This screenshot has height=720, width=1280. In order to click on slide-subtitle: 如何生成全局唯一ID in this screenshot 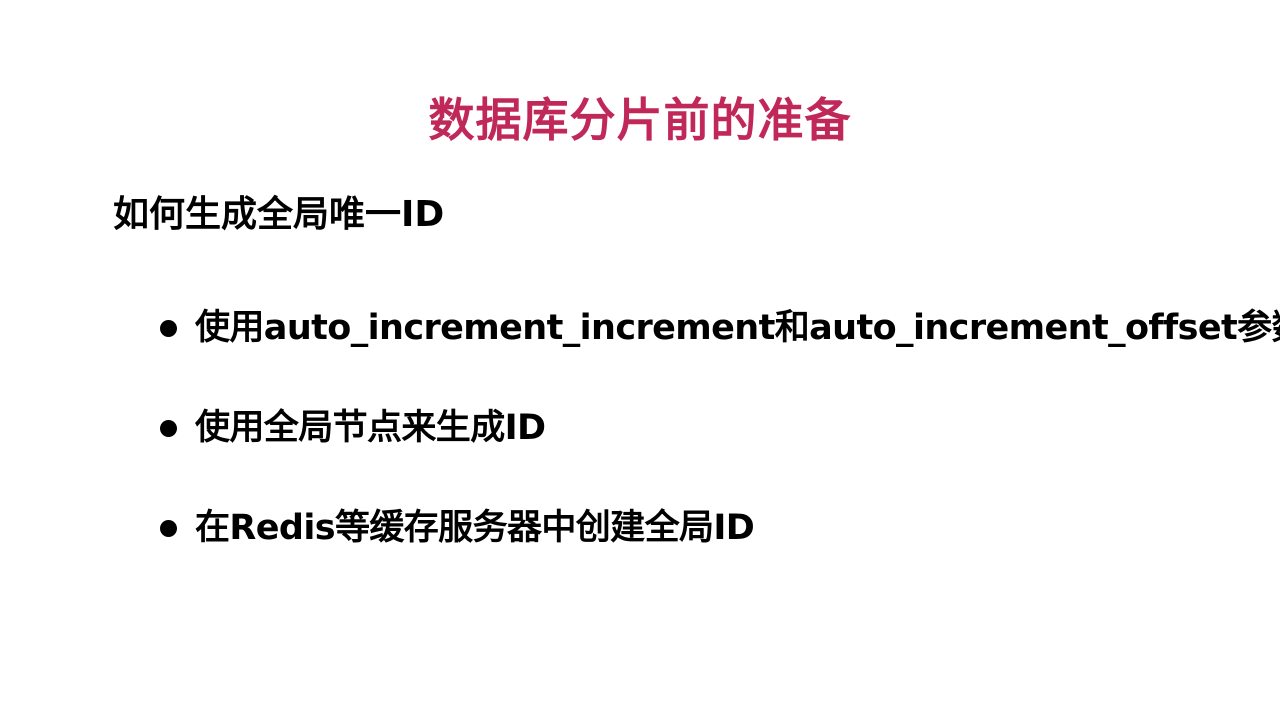, I will do `click(279, 214)`.